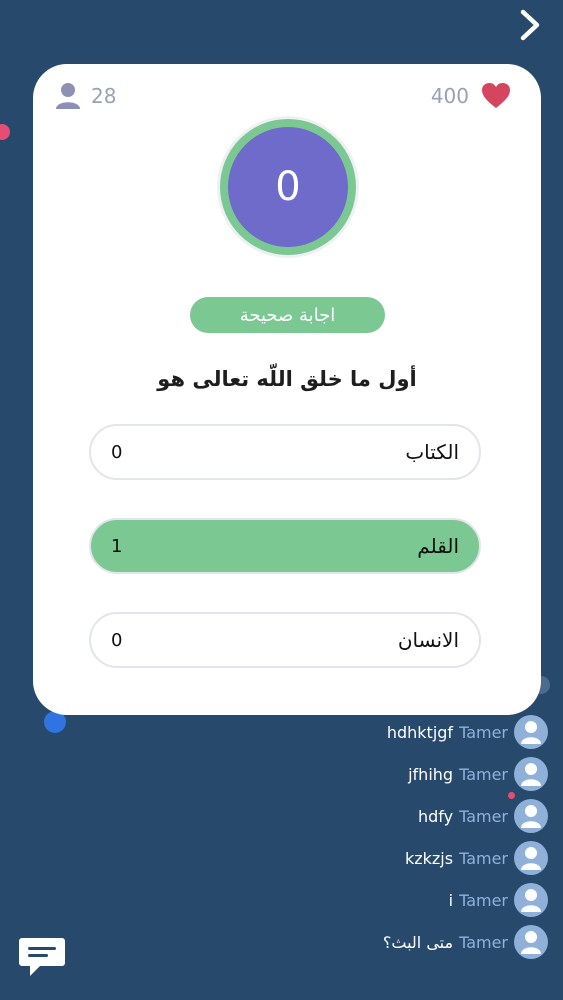  What do you see at coordinates (285, 546) in the screenshot?
I see `answer-option-correct: القلم 1` at bounding box center [285, 546].